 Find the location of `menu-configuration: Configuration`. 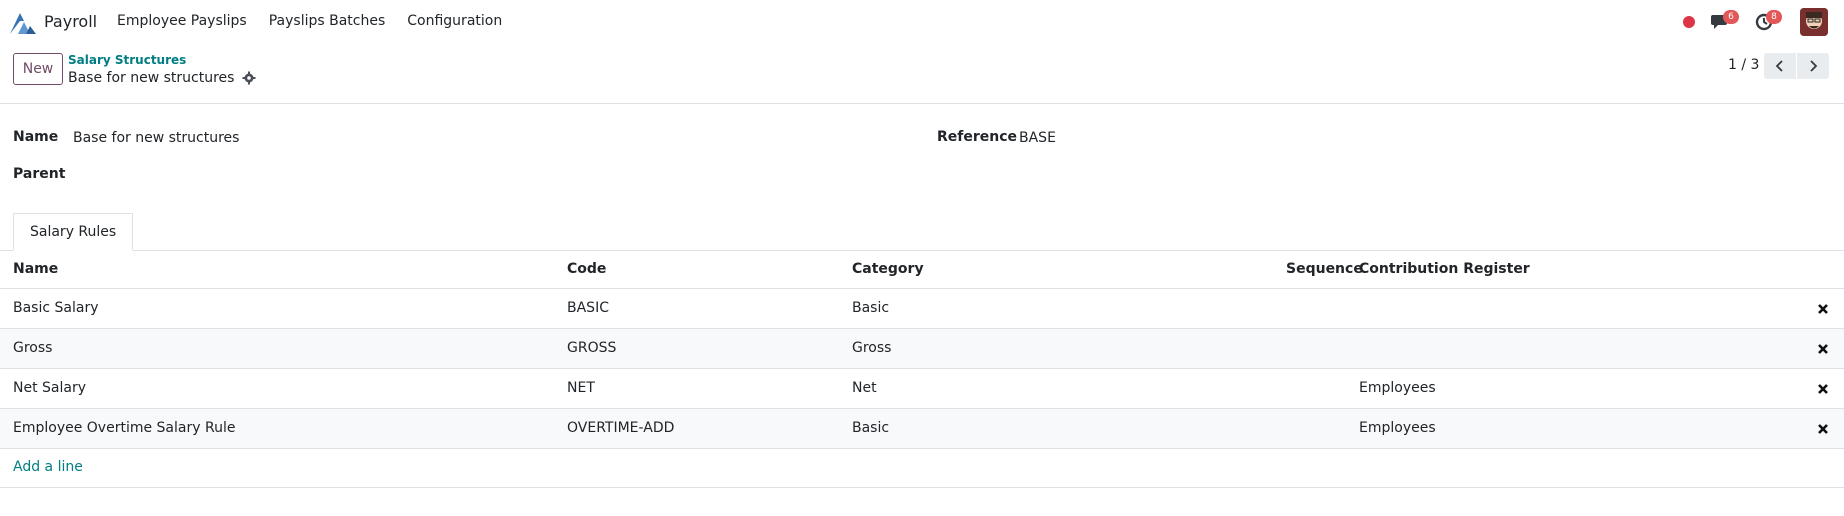

menu-configuration: Configuration is located at coordinates (454, 21).